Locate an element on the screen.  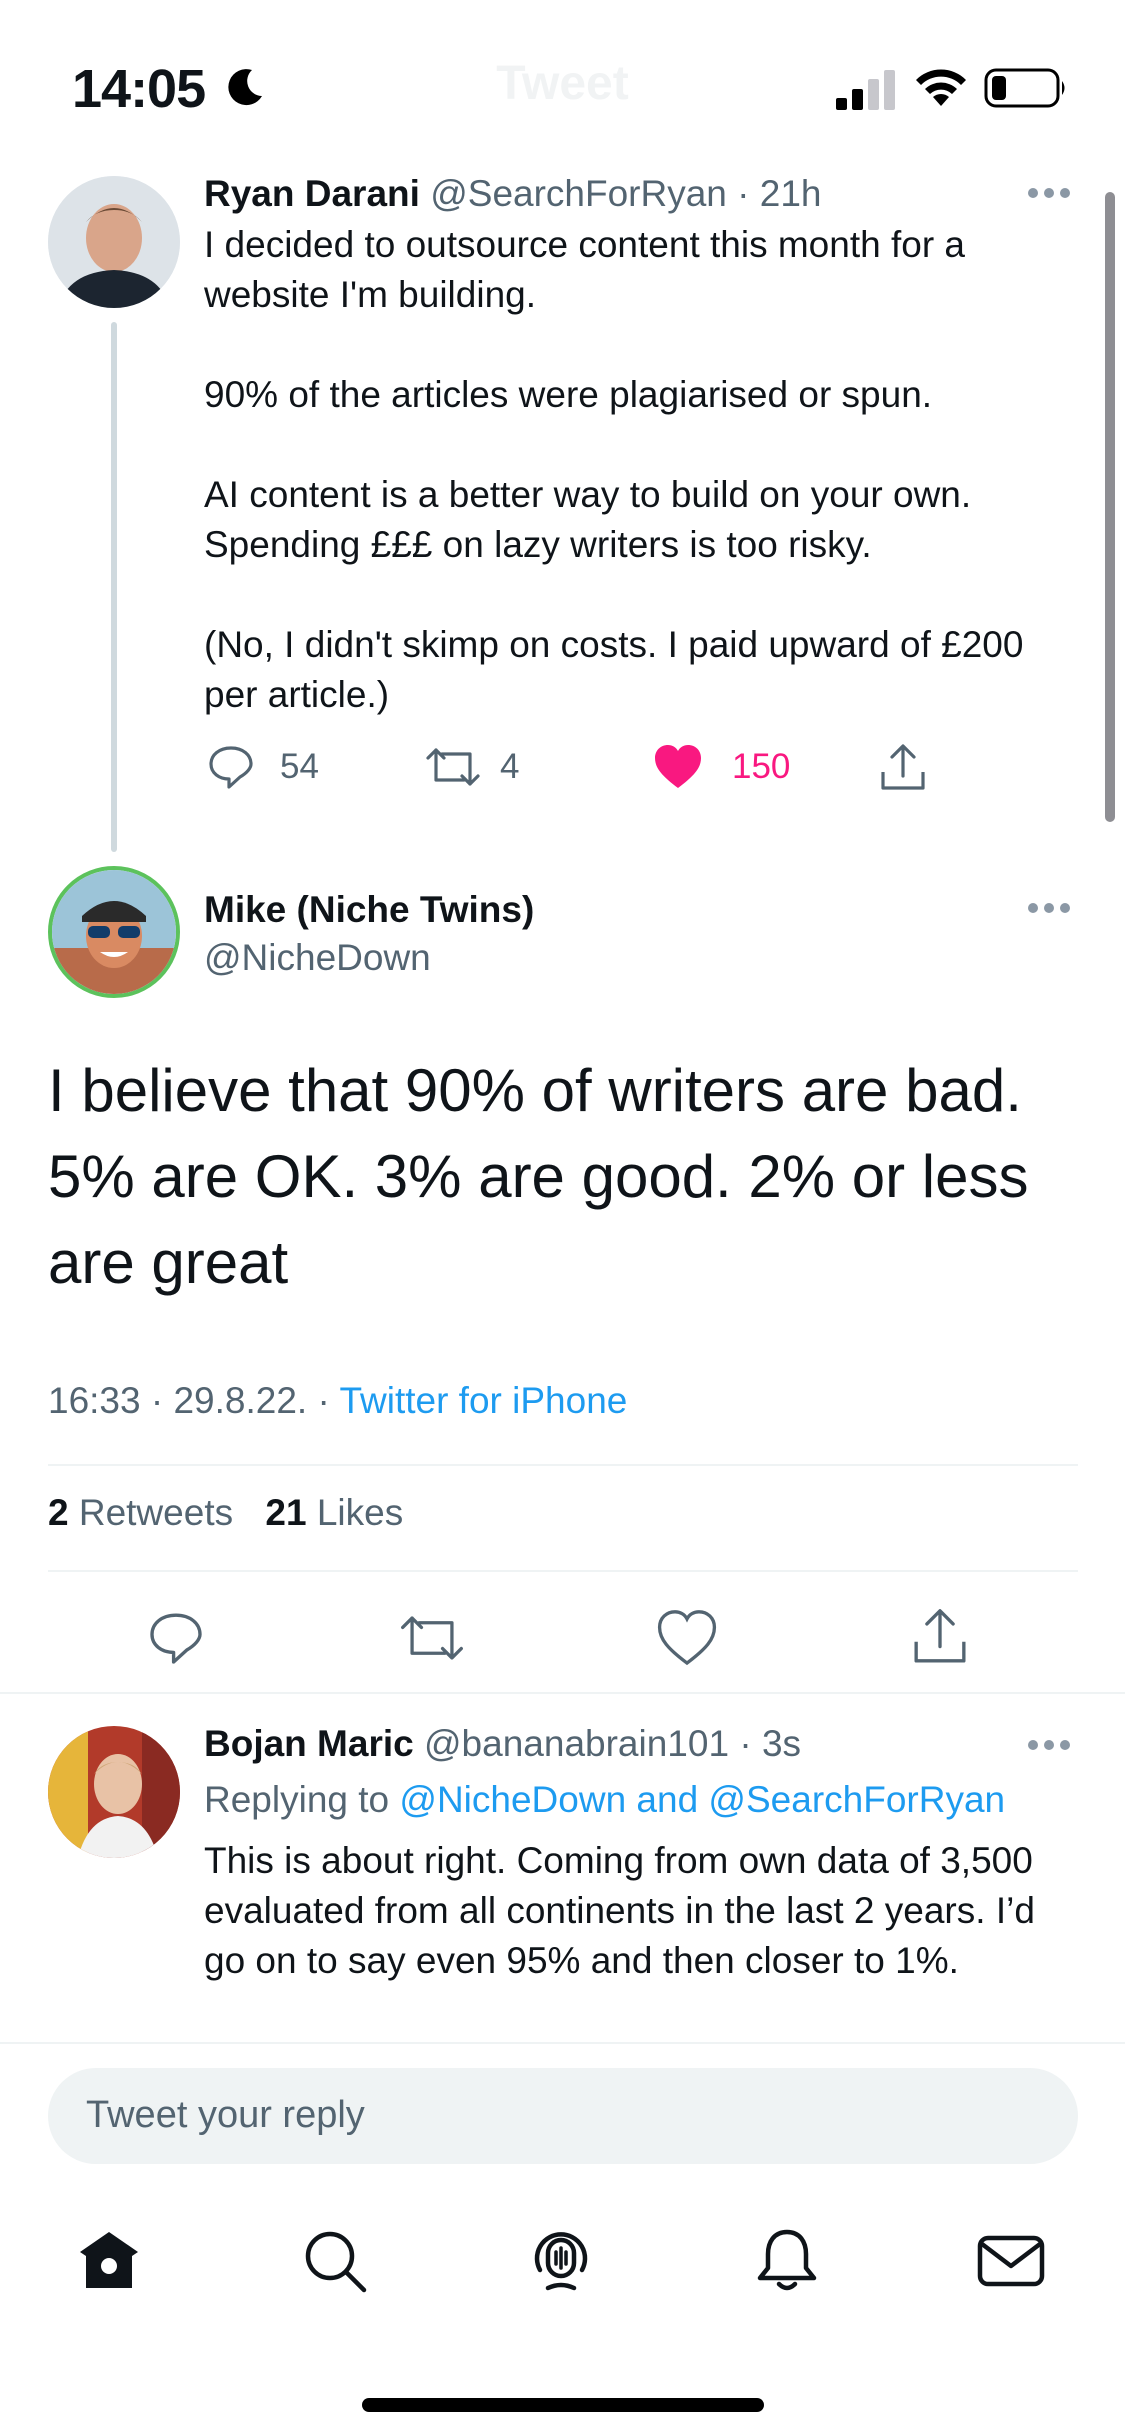
spaces-icon is located at coordinates (561, 2261).